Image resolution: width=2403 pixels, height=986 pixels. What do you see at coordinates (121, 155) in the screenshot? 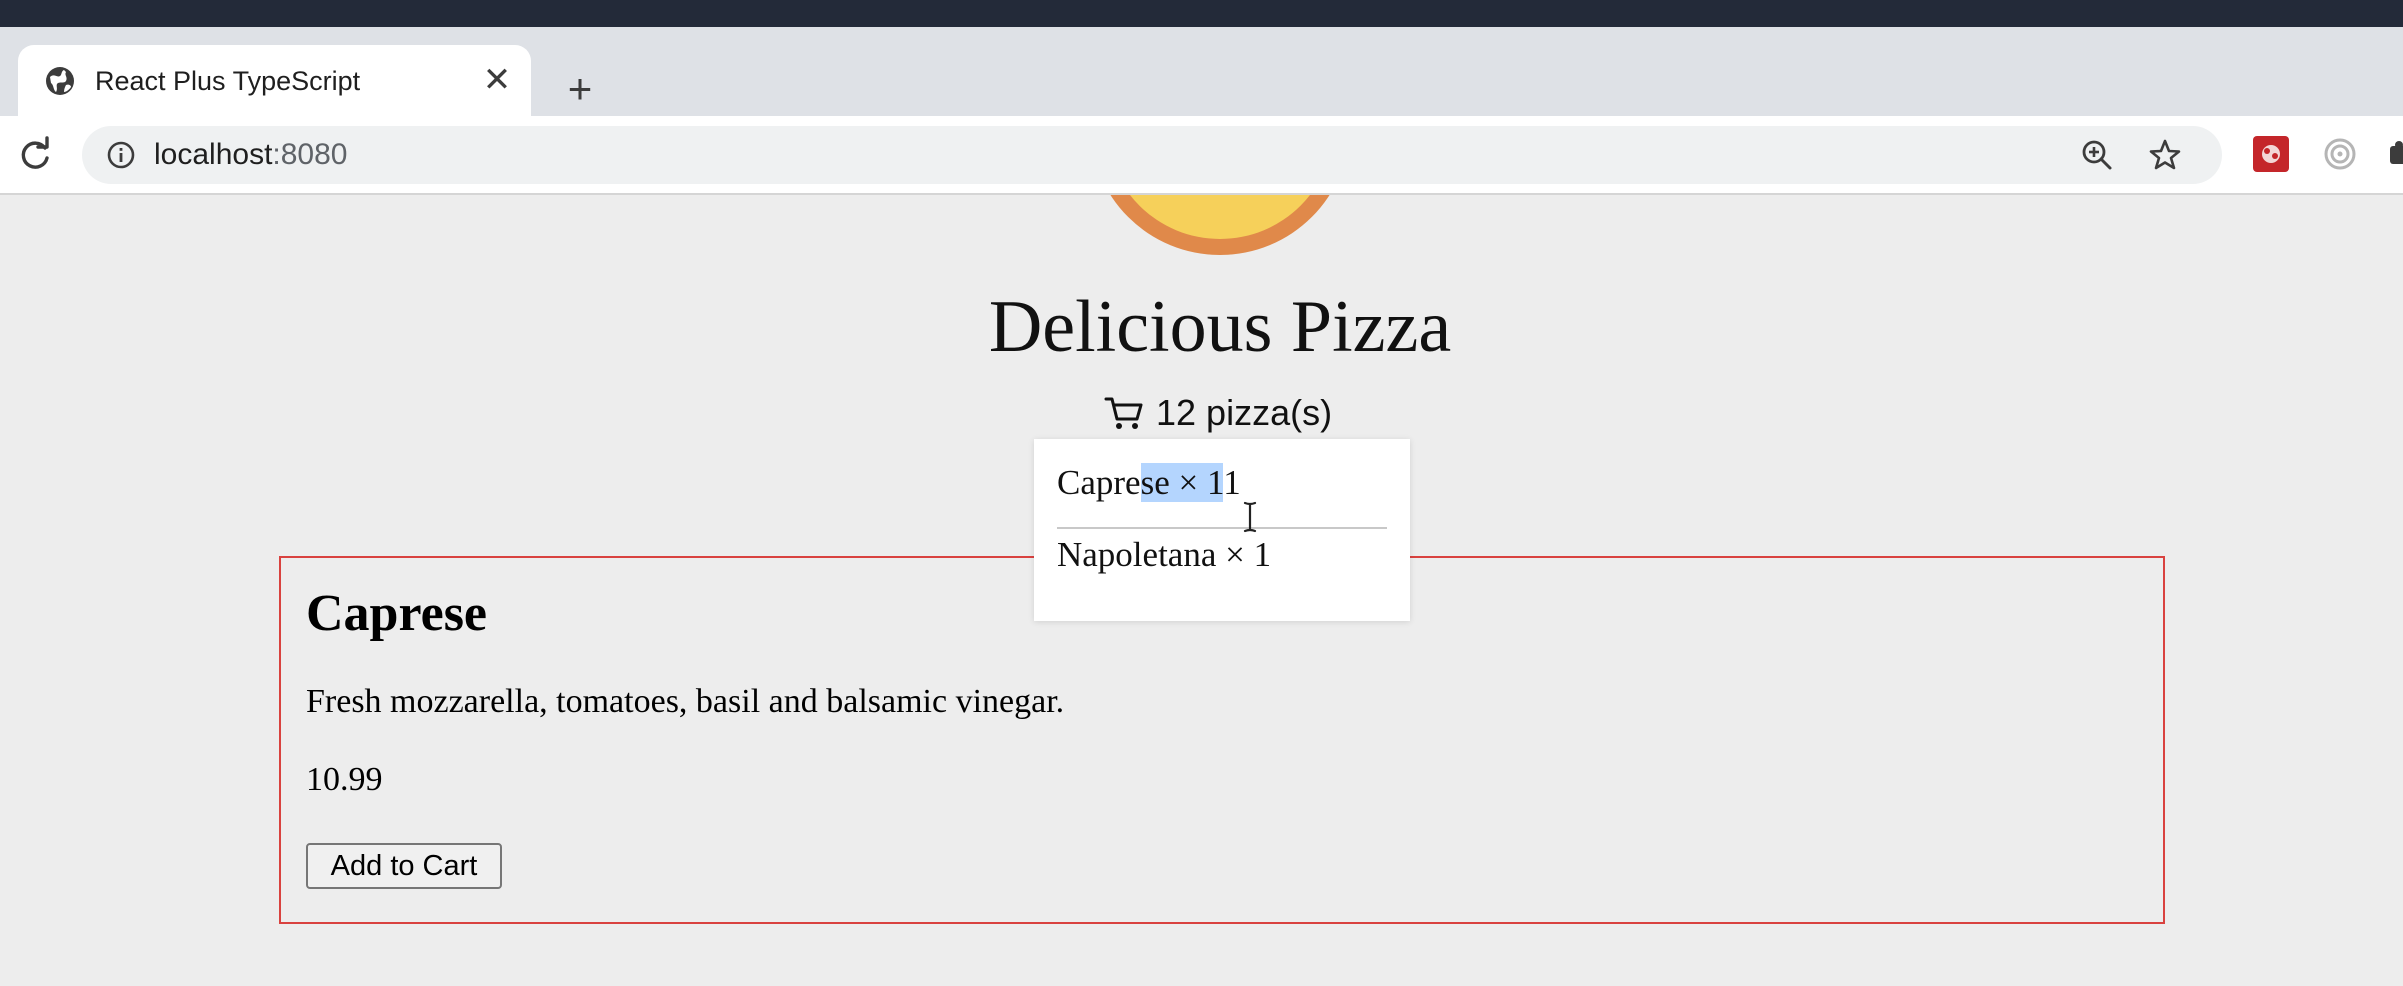
I see `info-icon` at bounding box center [121, 155].